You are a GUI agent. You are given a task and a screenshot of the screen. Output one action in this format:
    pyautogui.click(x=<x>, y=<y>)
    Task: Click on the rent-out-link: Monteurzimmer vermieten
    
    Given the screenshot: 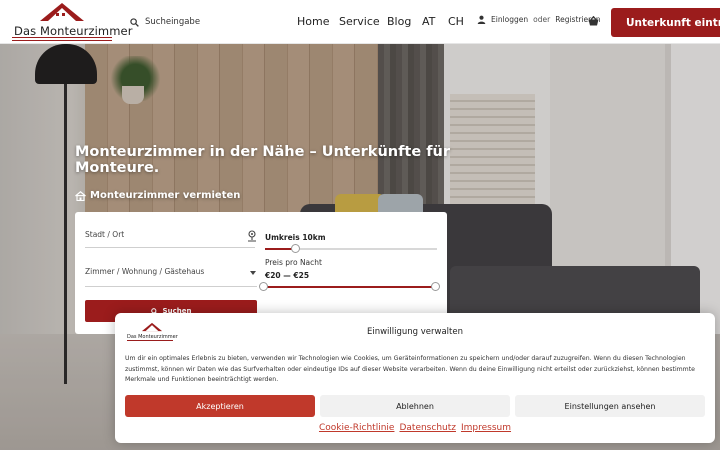 What is the action you would take?
    pyautogui.click(x=157, y=195)
    